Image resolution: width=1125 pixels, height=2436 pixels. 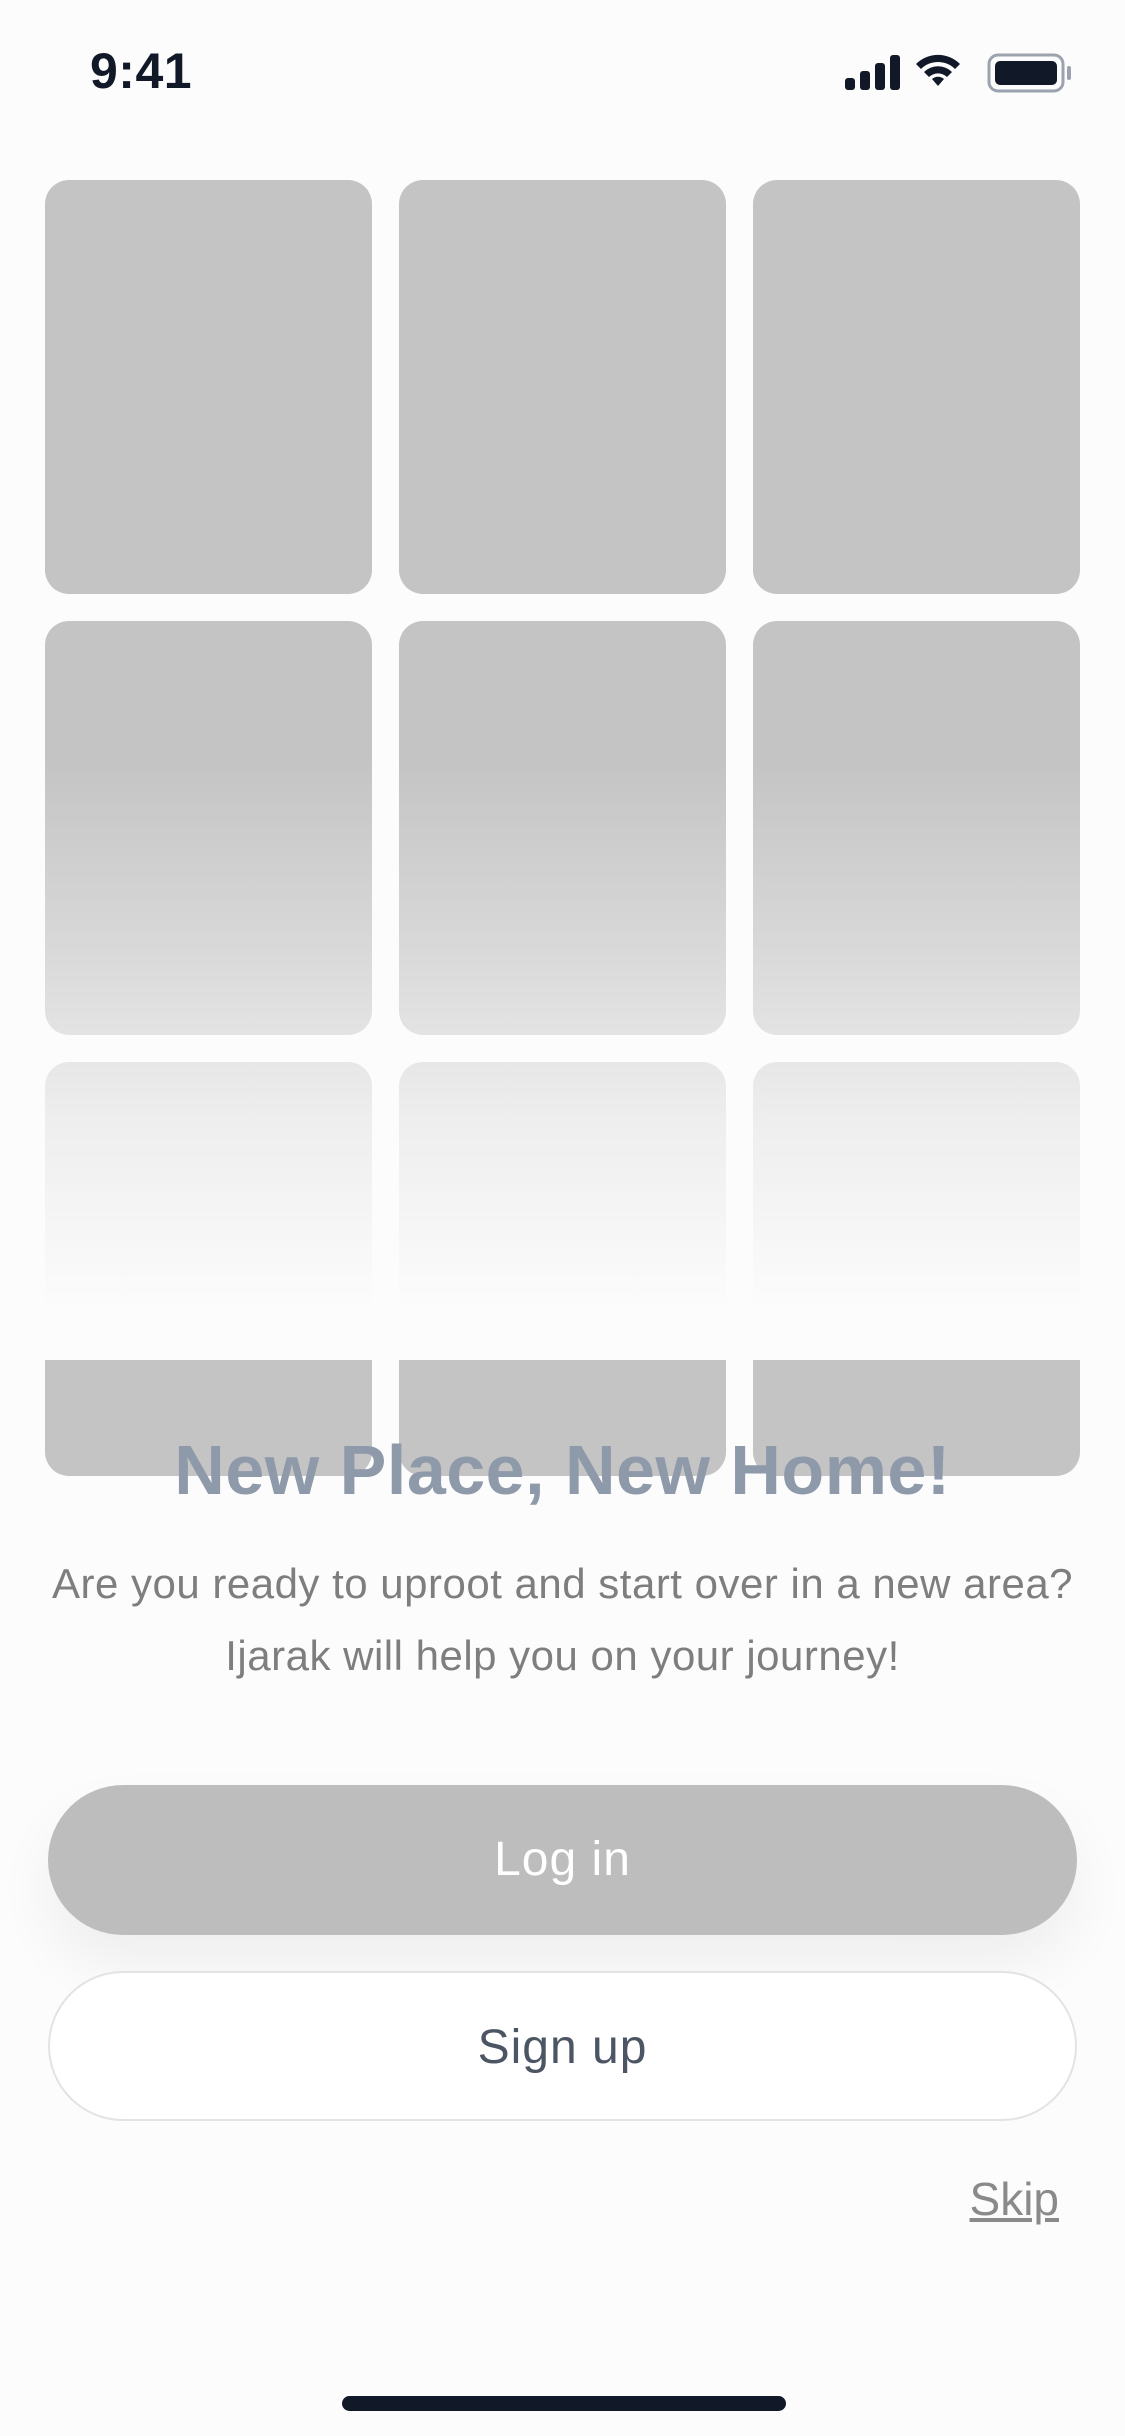 I want to click on home-indicator, so click(x=564, y=2403).